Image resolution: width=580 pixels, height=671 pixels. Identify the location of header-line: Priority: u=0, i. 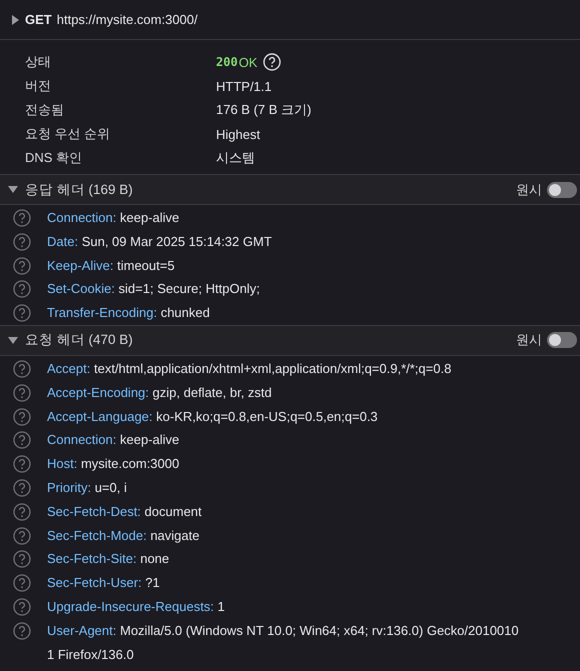
(87, 487).